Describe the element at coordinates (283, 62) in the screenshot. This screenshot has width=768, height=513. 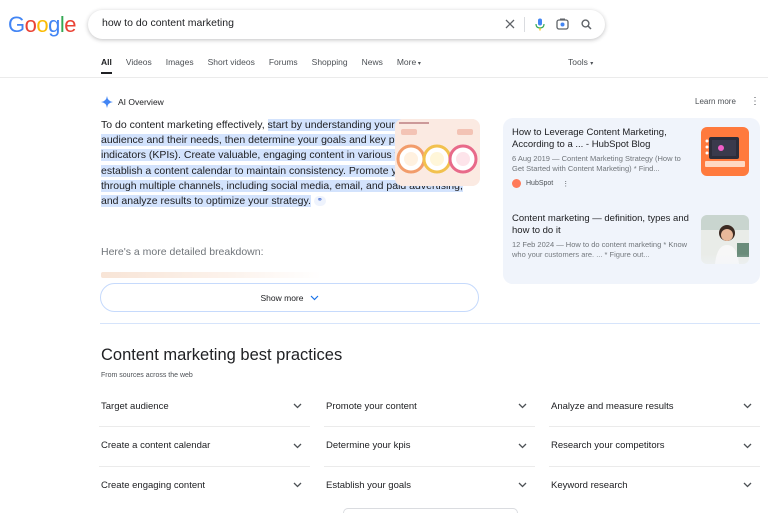
I see `tab-forums: Forums` at that location.